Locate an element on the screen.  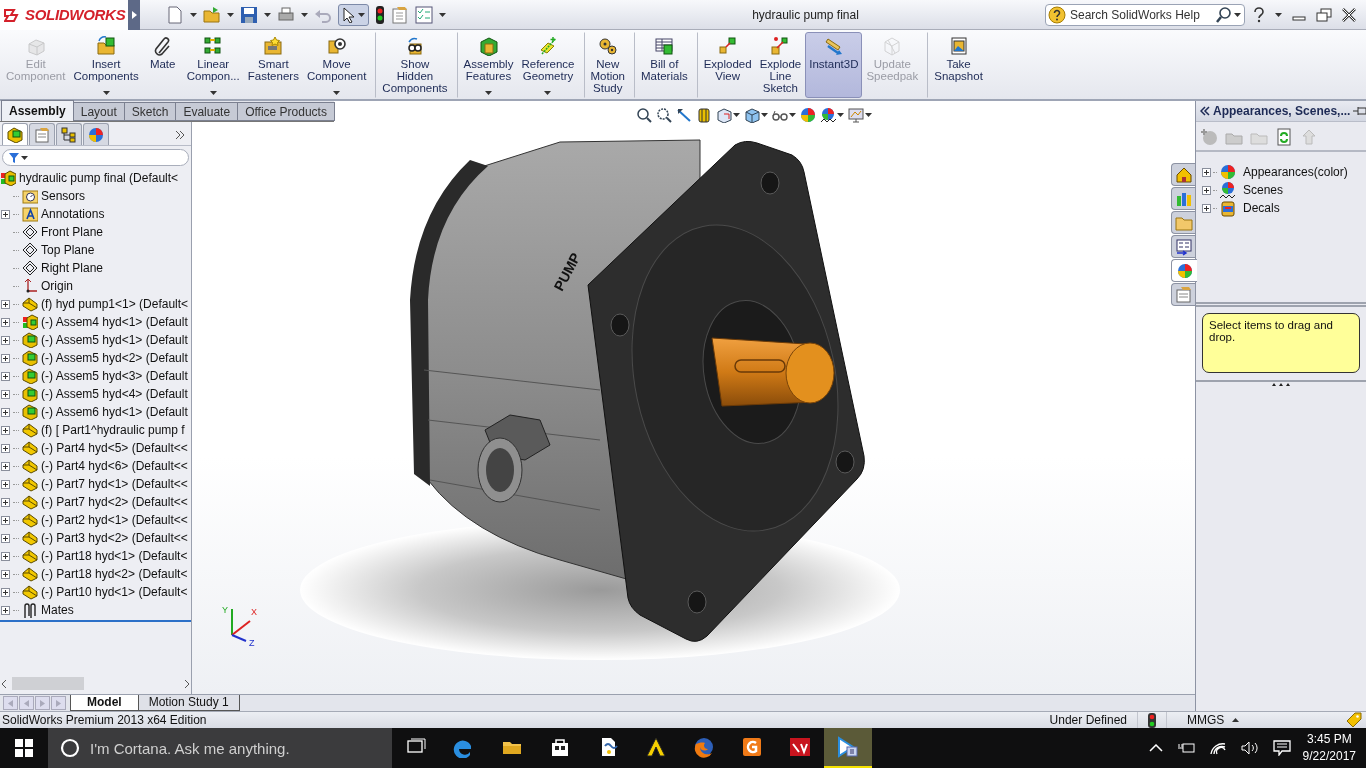
bottom-tab: Motion Study 1 is located at coordinates (188, 703).